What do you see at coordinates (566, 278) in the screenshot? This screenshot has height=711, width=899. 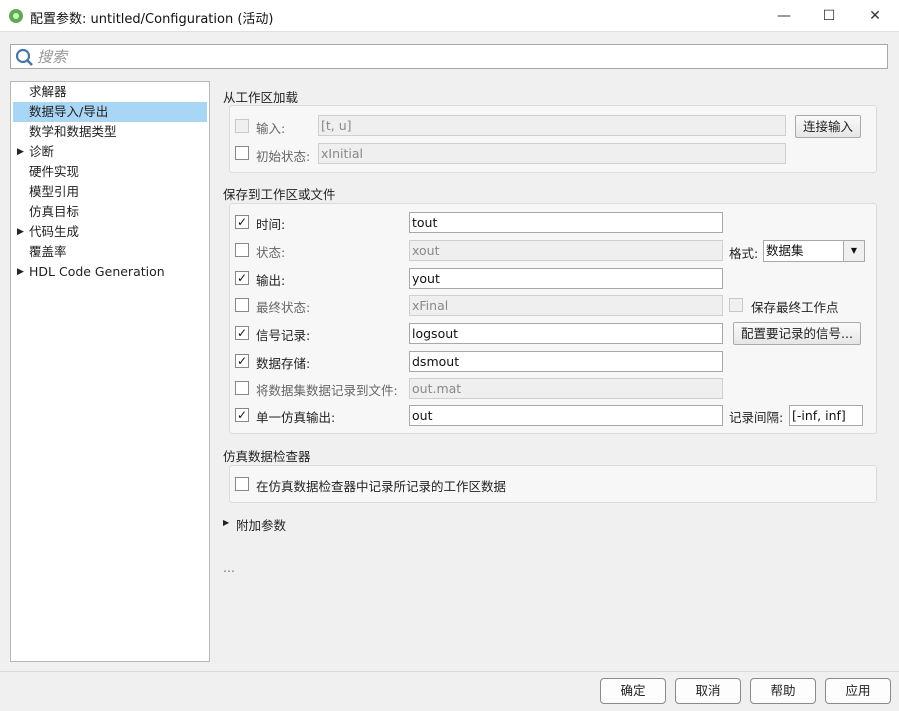 I see `save-row-field: yout` at bounding box center [566, 278].